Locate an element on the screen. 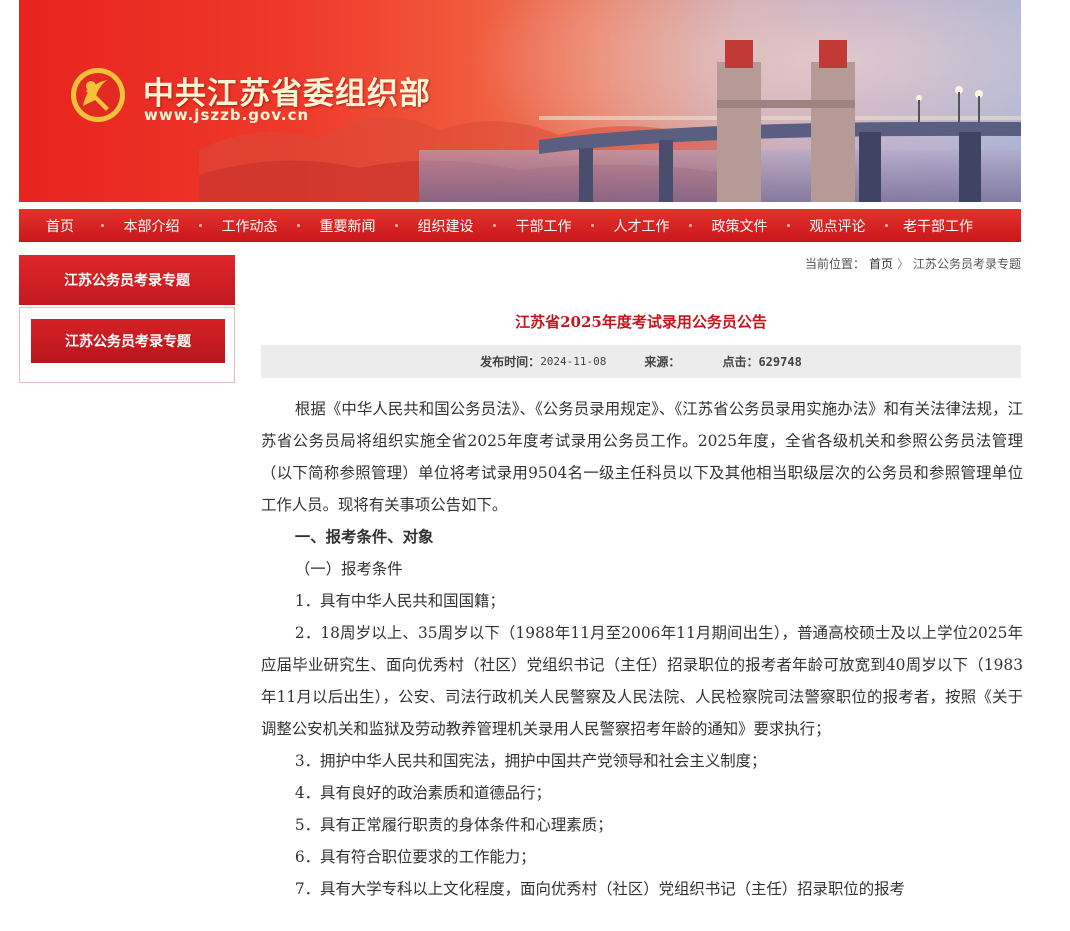 This screenshot has height=931, width=1070. sidebar-item-exam-topic: 江苏公务员考录专题 is located at coordinates (128, 341).